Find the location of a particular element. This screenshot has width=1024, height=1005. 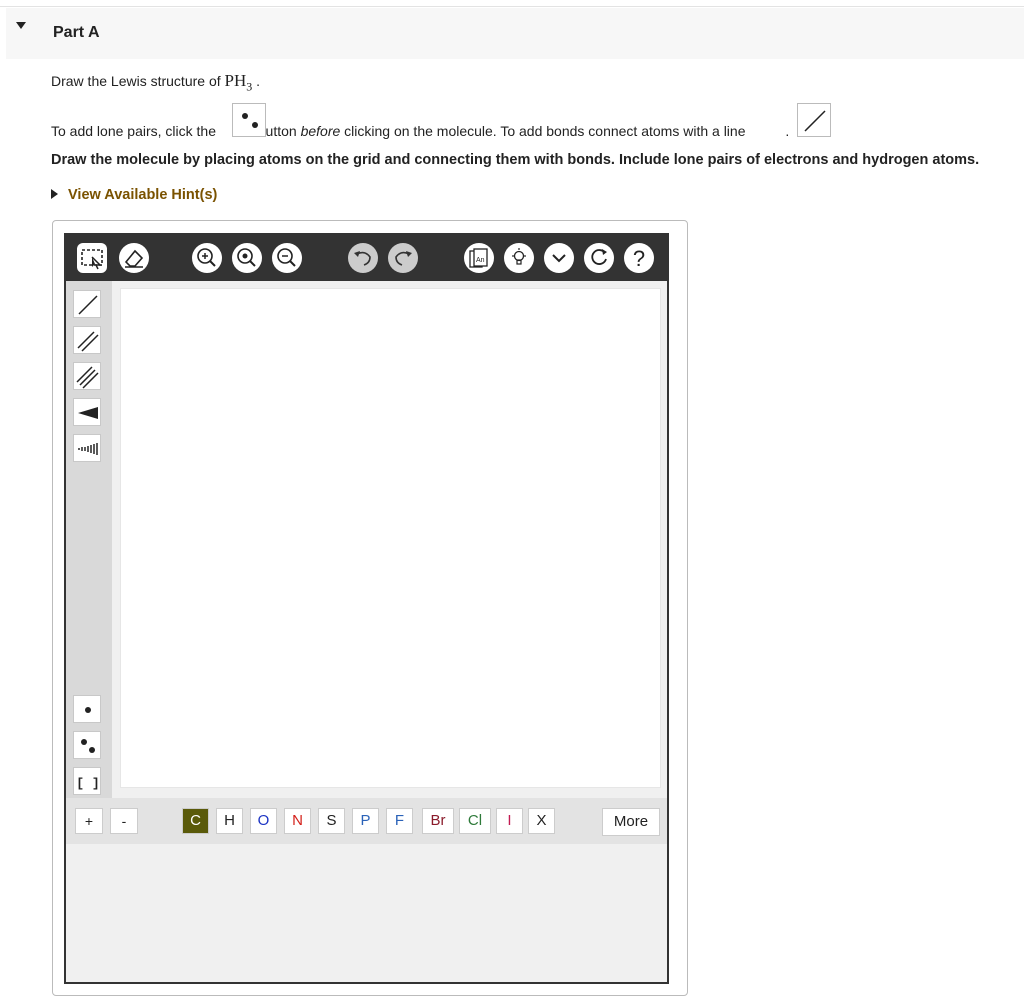

top-divider is located at coordinates (512, 6).